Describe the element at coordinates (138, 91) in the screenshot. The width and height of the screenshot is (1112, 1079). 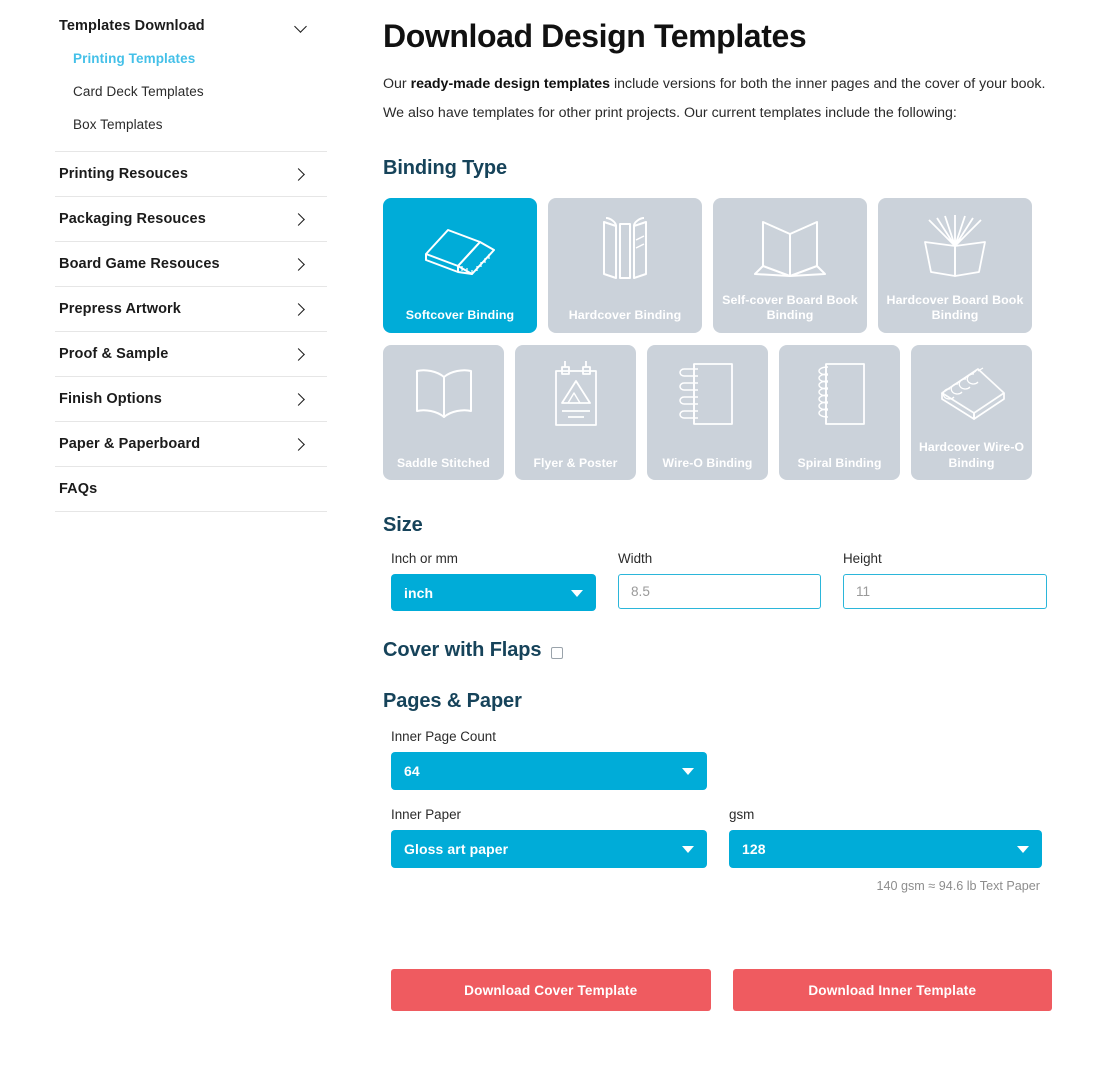
I see `sidebar-subitem-label: Card Deck Templates` at that location.